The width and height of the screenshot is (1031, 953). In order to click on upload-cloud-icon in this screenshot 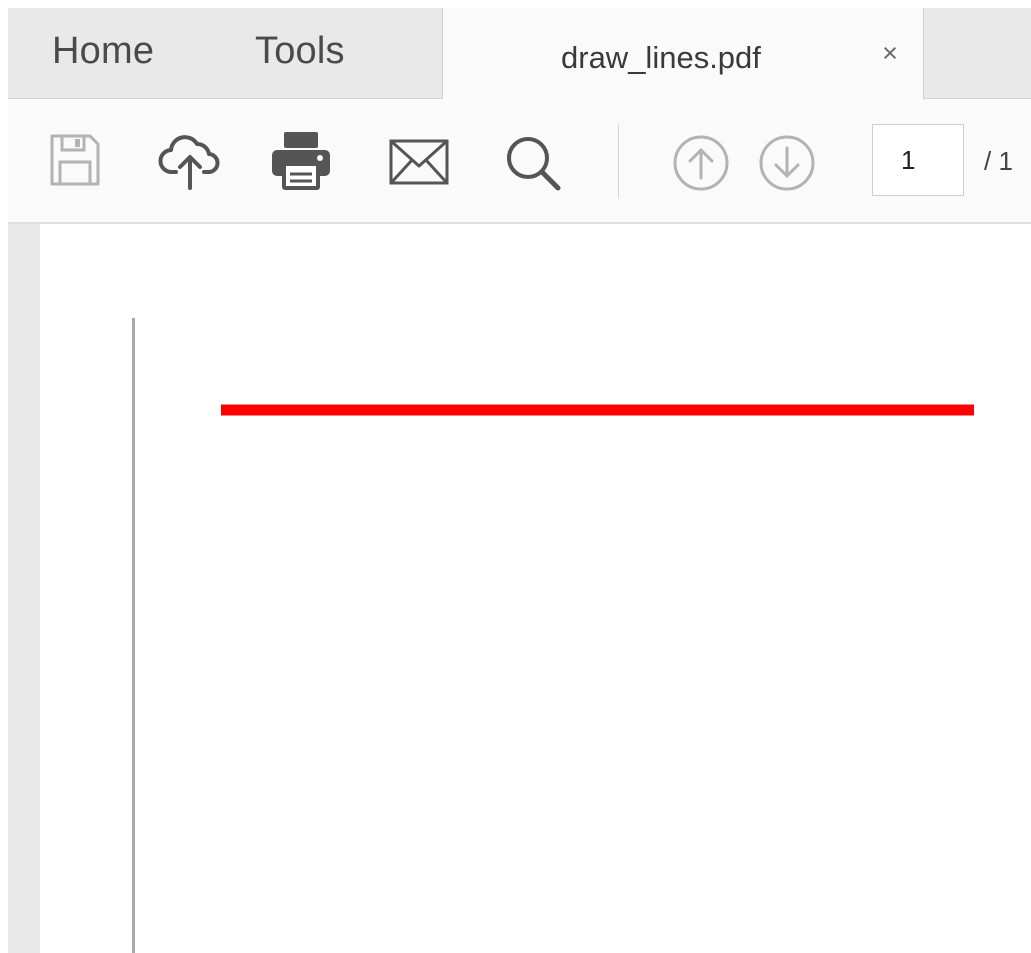, I will do `click(190, 162)`.